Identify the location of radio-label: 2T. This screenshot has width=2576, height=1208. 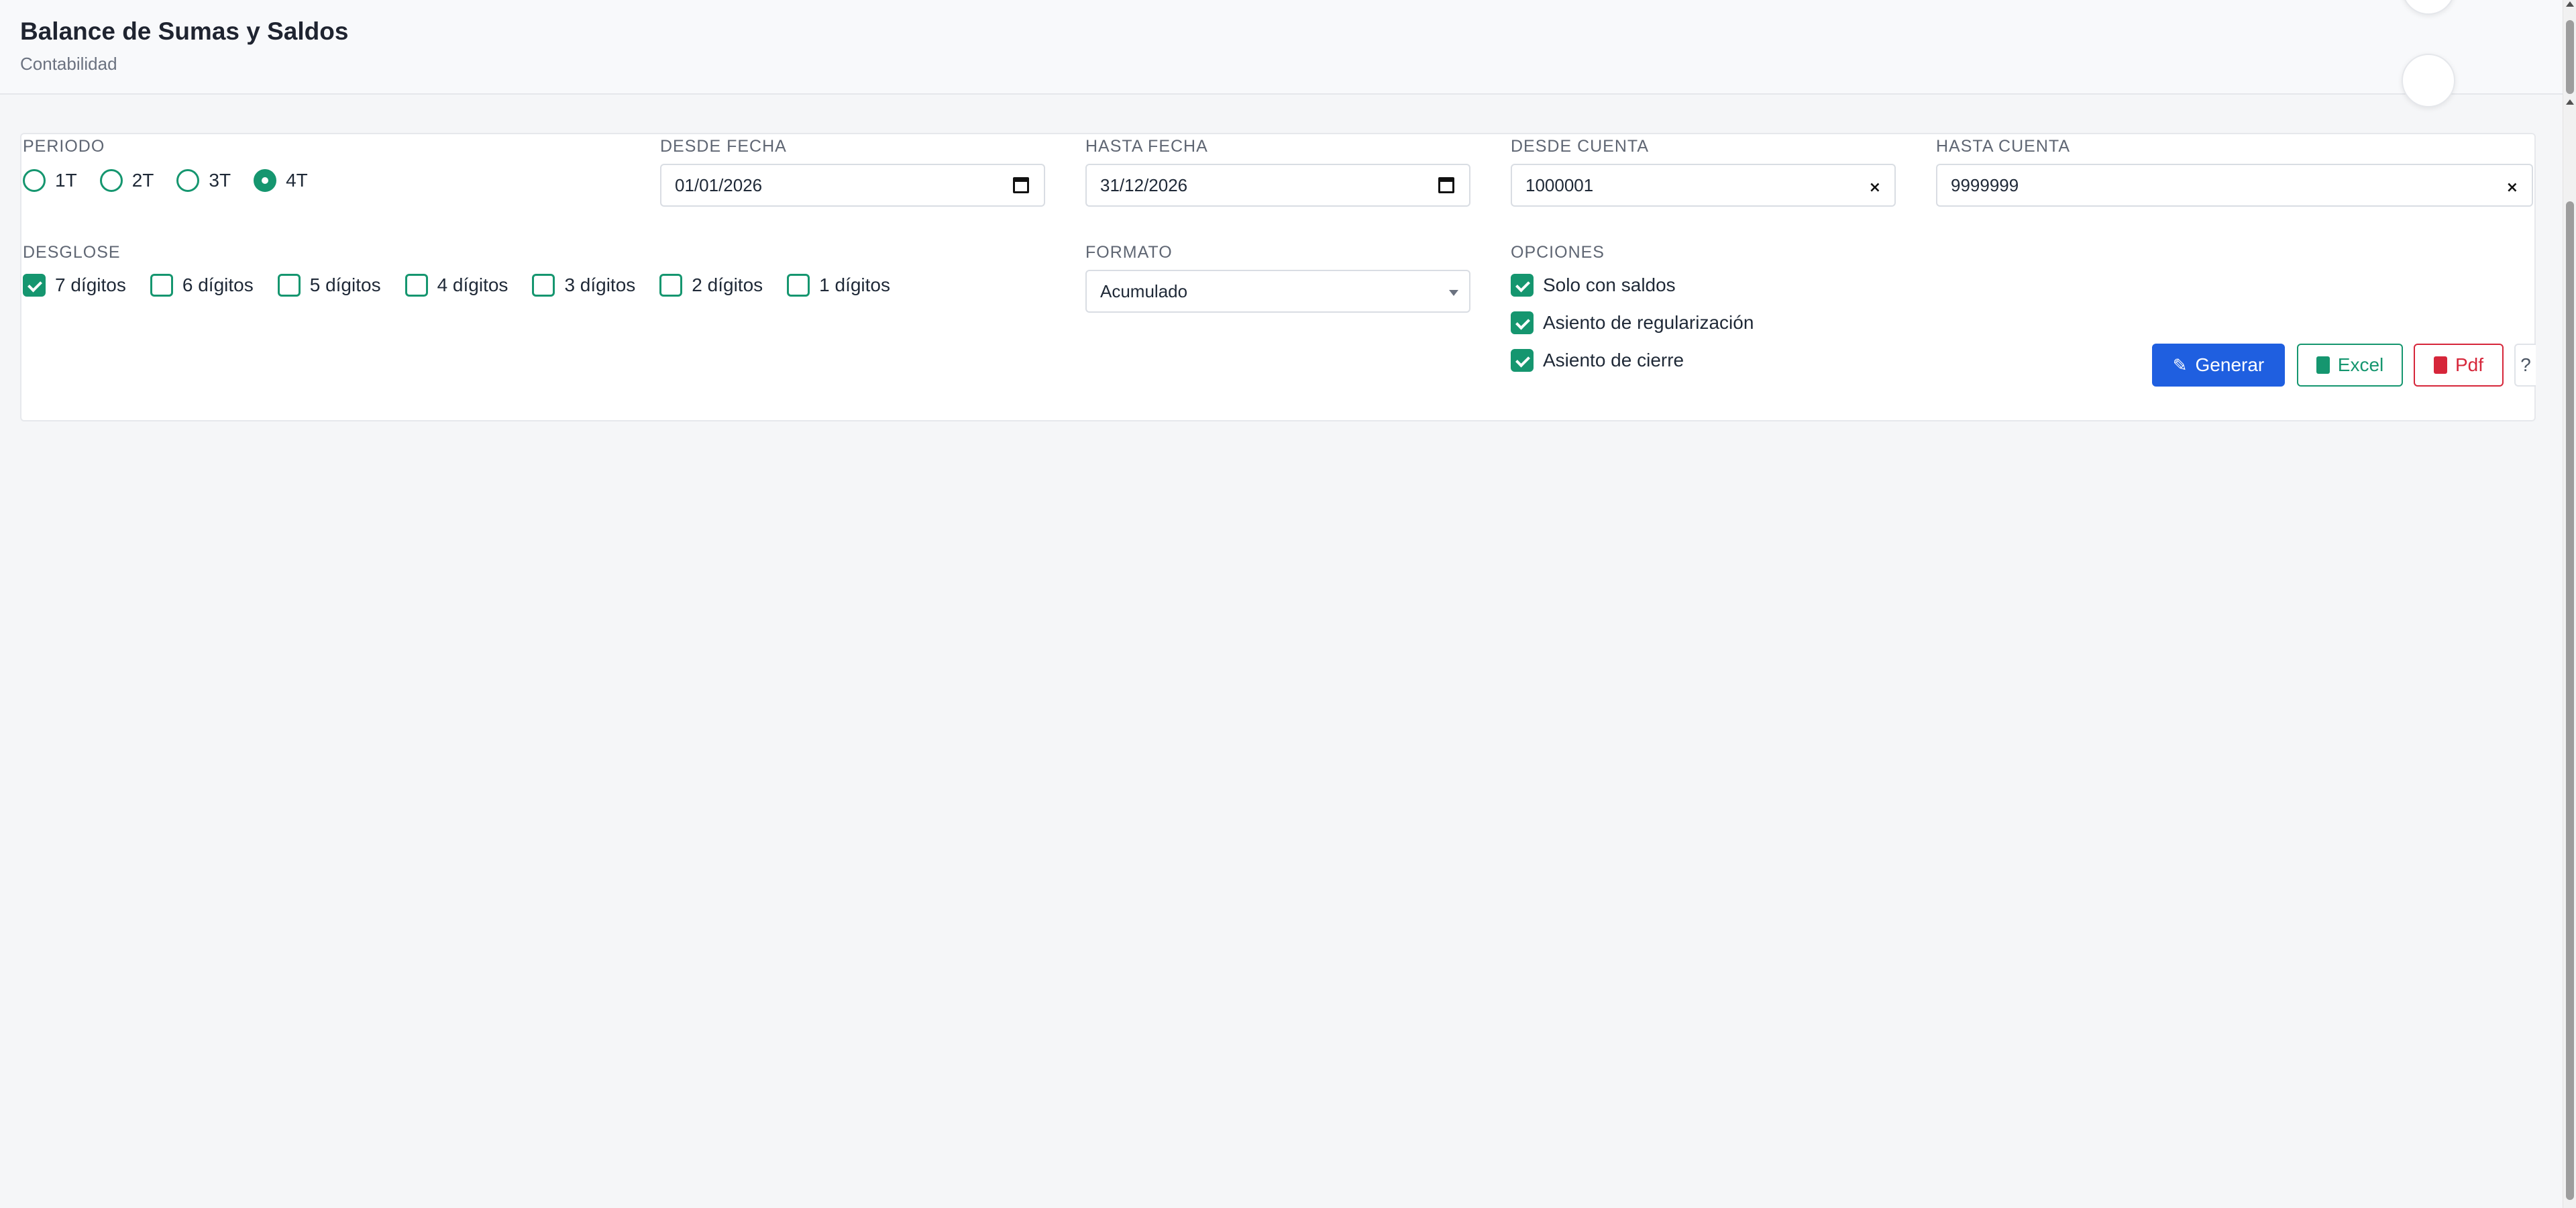
(142, 180).